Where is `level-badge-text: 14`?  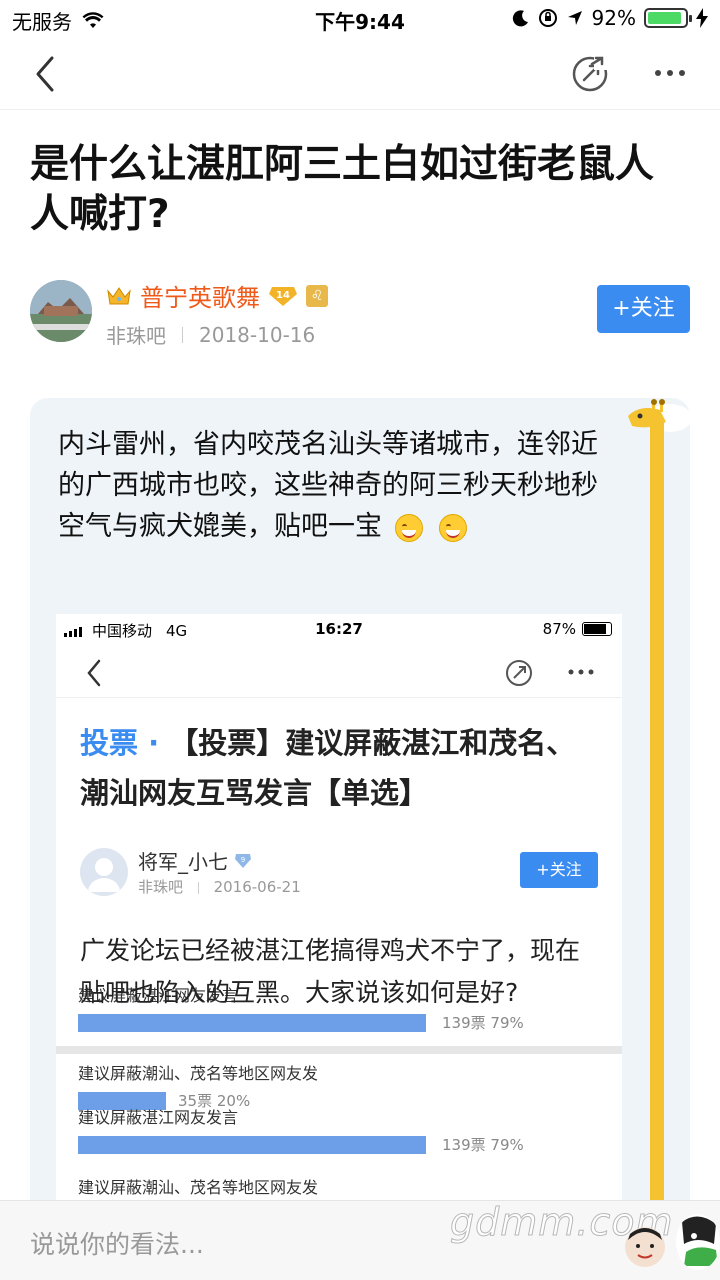
level-badge-text: 14 is located at coordinates (283, 295).